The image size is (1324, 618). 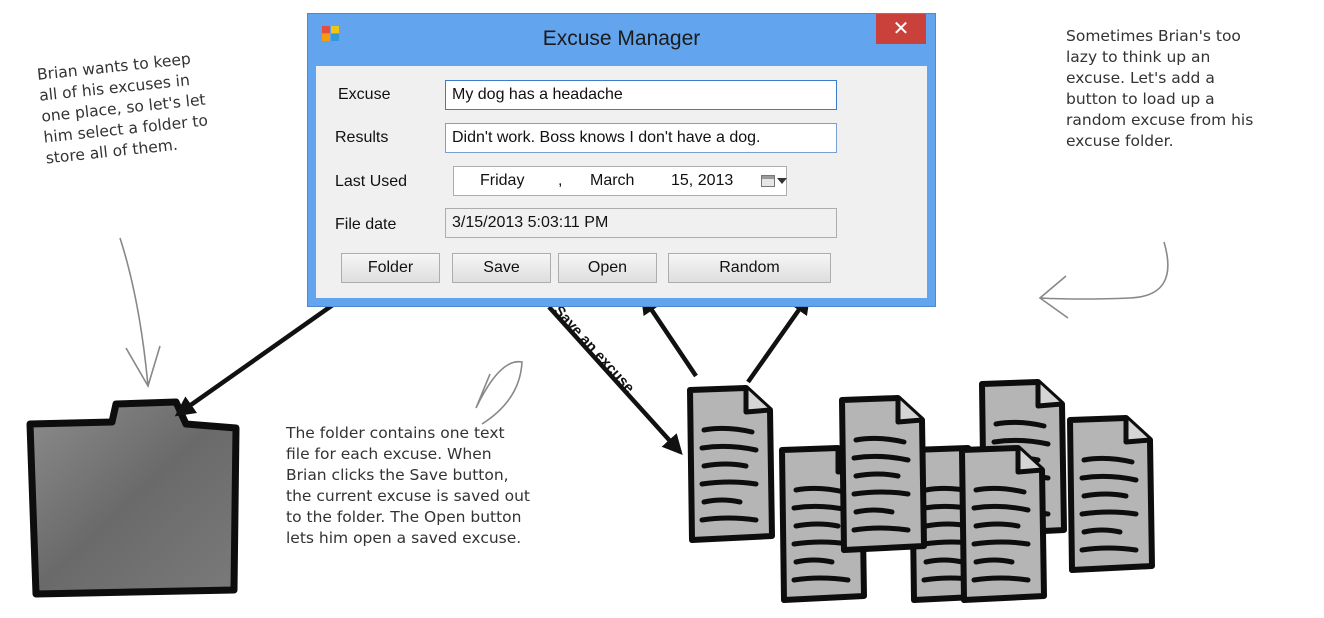 I want to click on pointer-arrow-bottom, so click(x=499, y=392).